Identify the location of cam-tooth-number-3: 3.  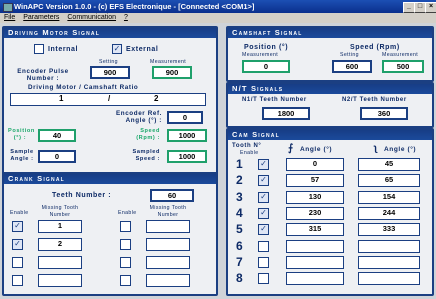
(239, 197).